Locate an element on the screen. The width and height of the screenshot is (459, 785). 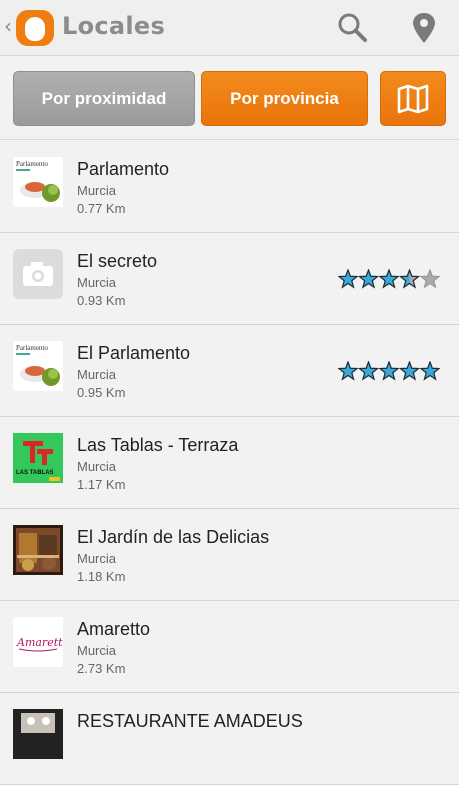
place-name: El secreto is located at coordinates (117, 261).